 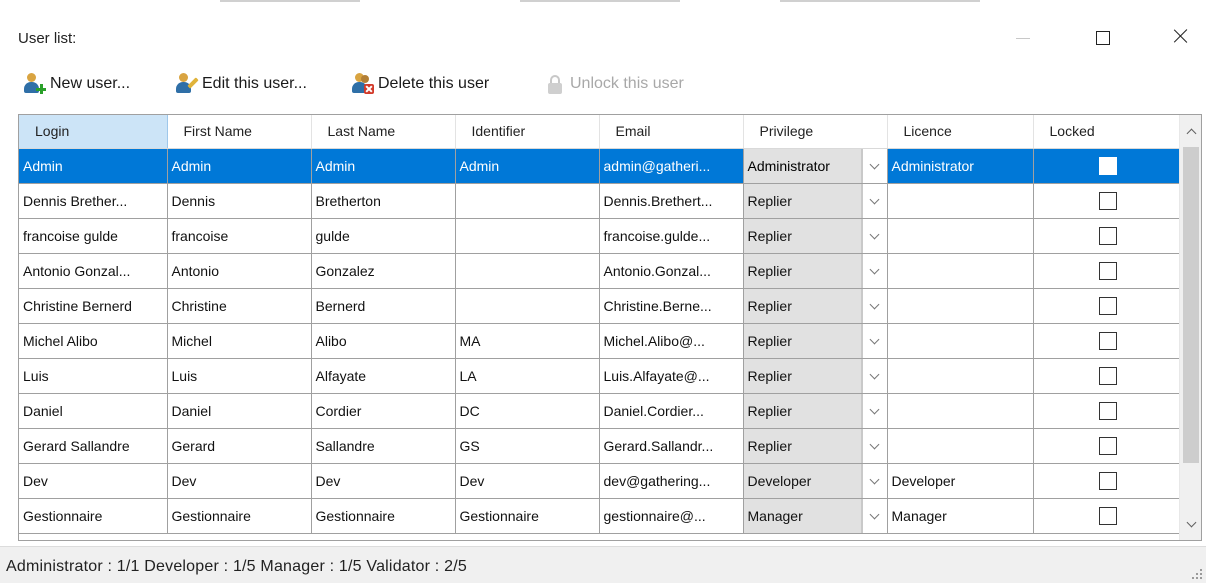 I want to click on cell-first: Michel, so click(x=239, y=341).